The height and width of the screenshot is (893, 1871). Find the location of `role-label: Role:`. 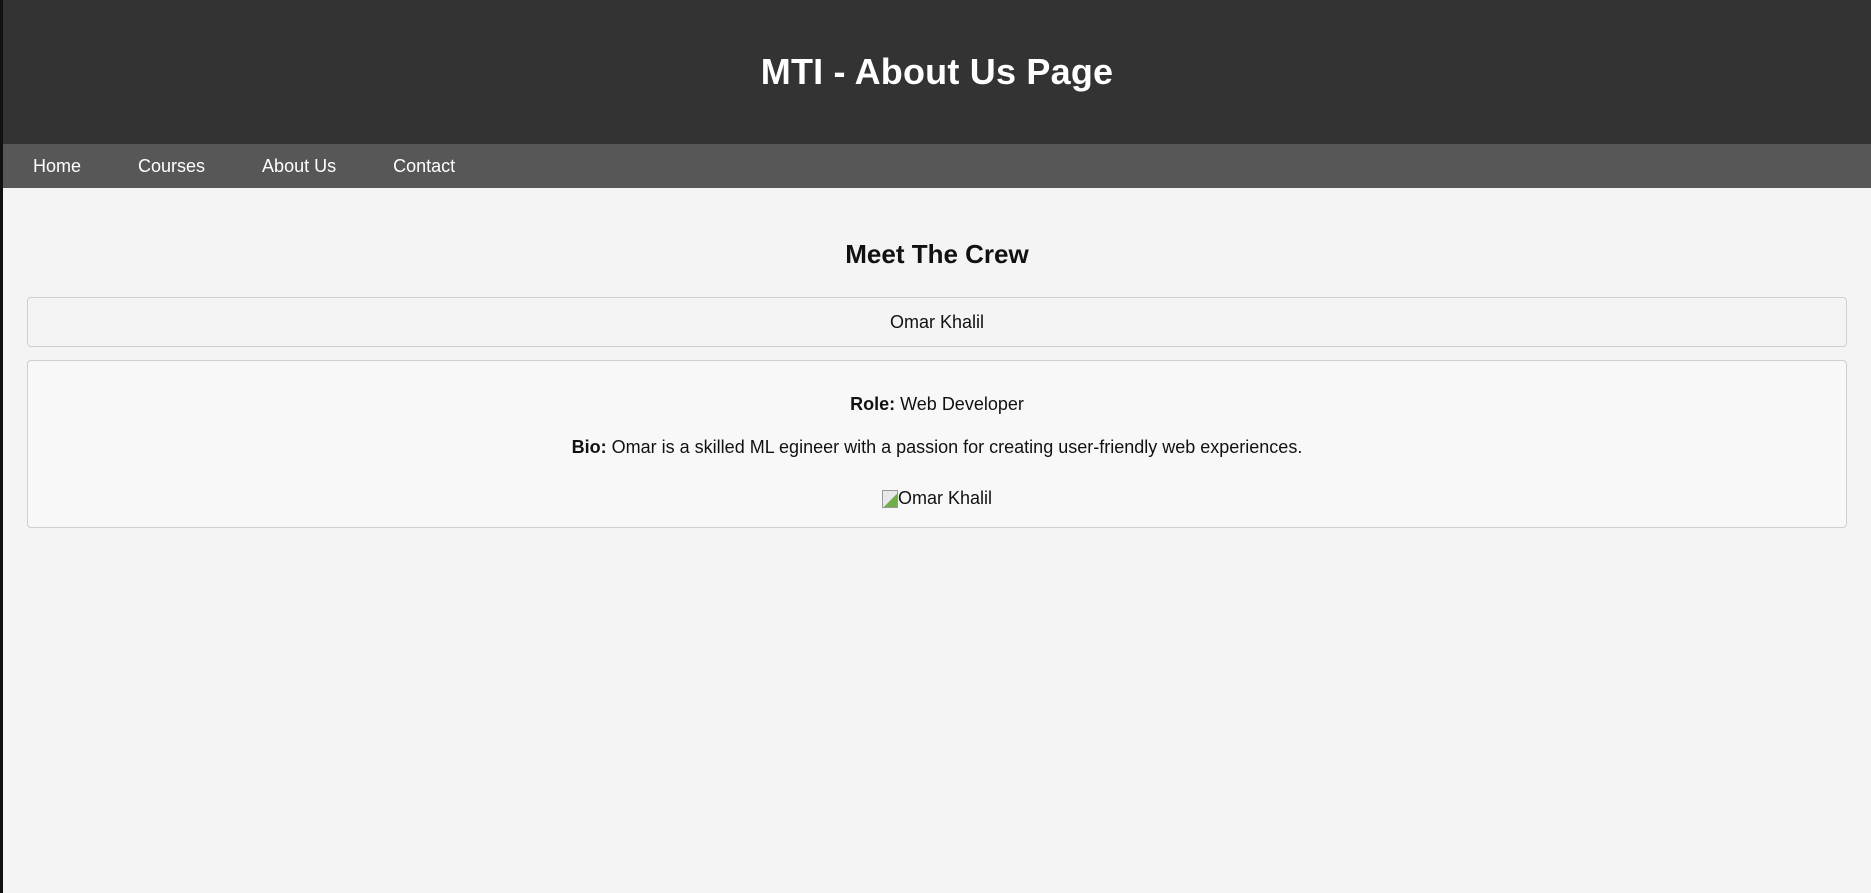

role-label: Role: is located at coordinates (873, 404).